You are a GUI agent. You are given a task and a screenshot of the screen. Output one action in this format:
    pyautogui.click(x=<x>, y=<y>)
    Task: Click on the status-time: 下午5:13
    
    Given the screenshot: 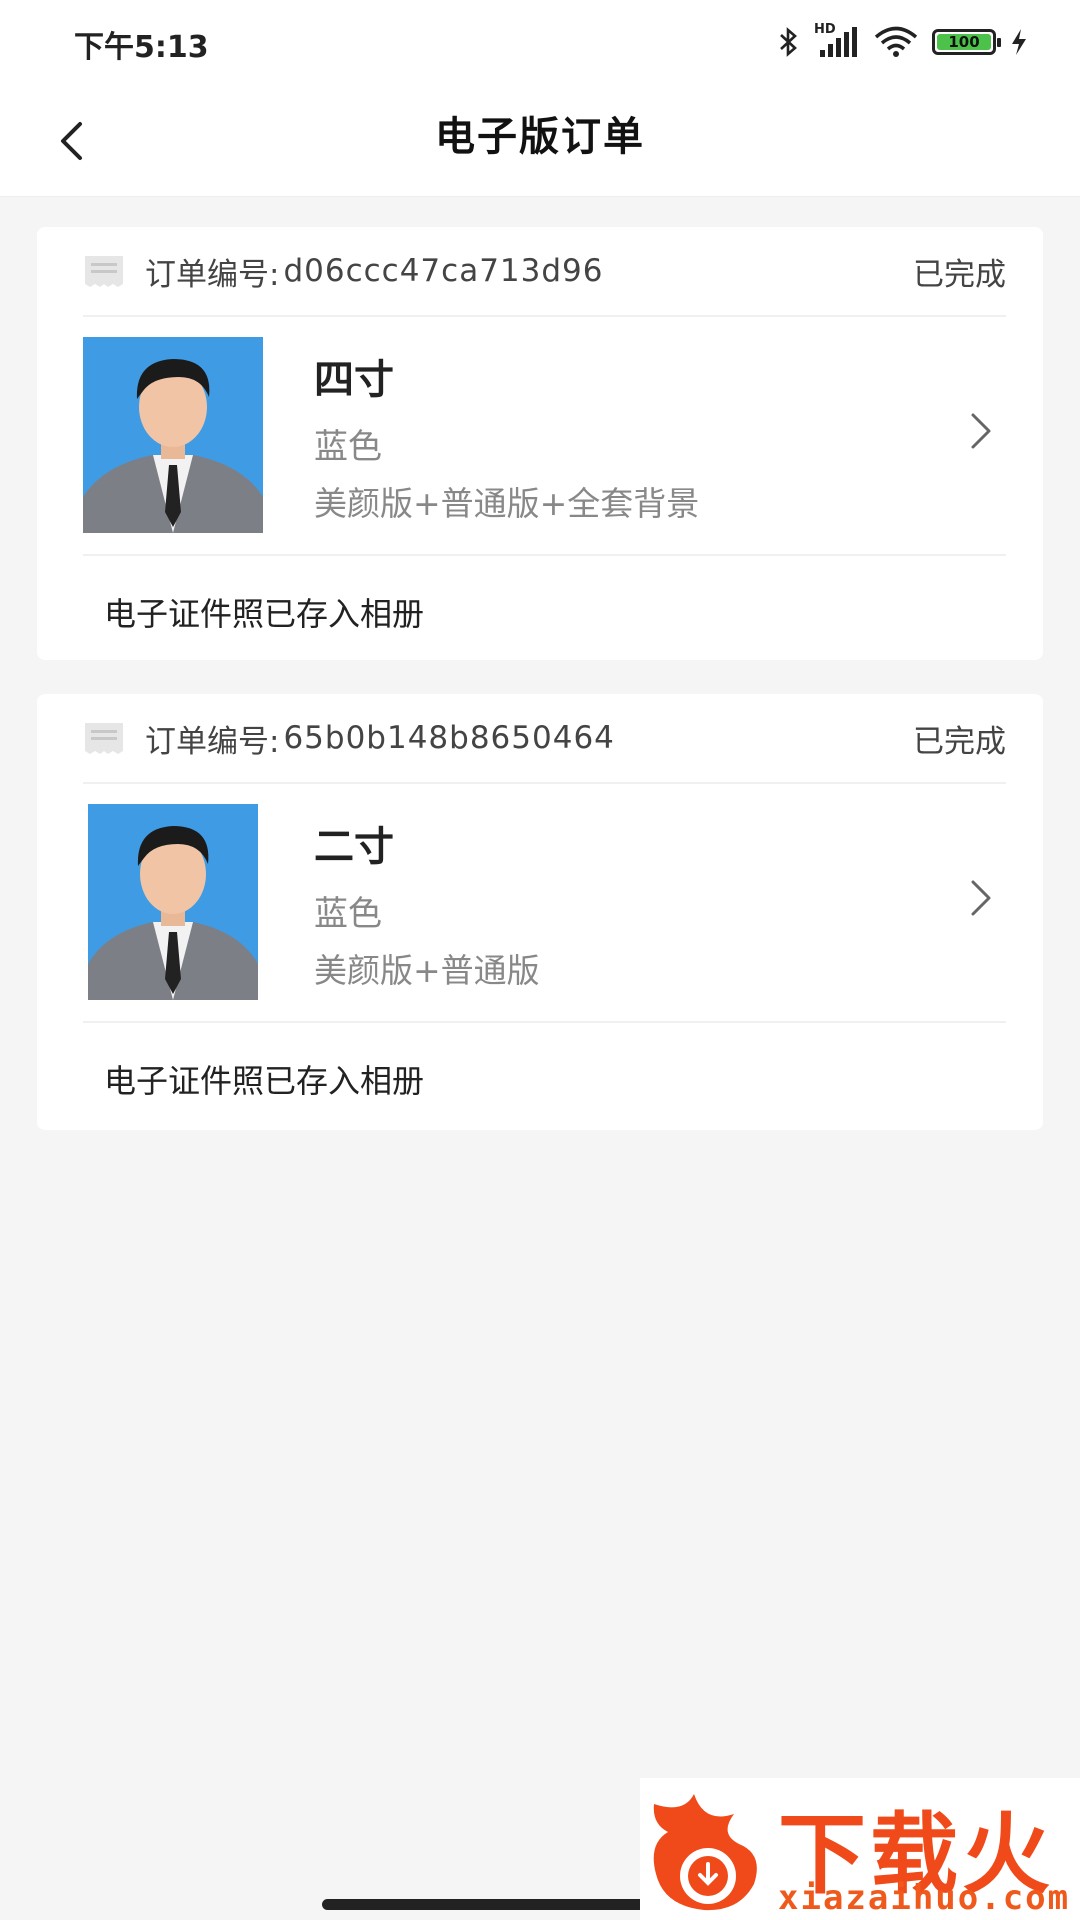 What is the action you would take?
    pyautogui.click(x=141, y=47)
    